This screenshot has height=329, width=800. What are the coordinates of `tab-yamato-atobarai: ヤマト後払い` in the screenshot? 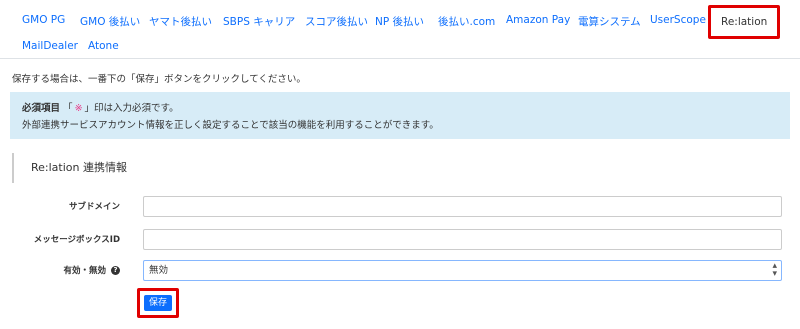 It's located at (180, 21).